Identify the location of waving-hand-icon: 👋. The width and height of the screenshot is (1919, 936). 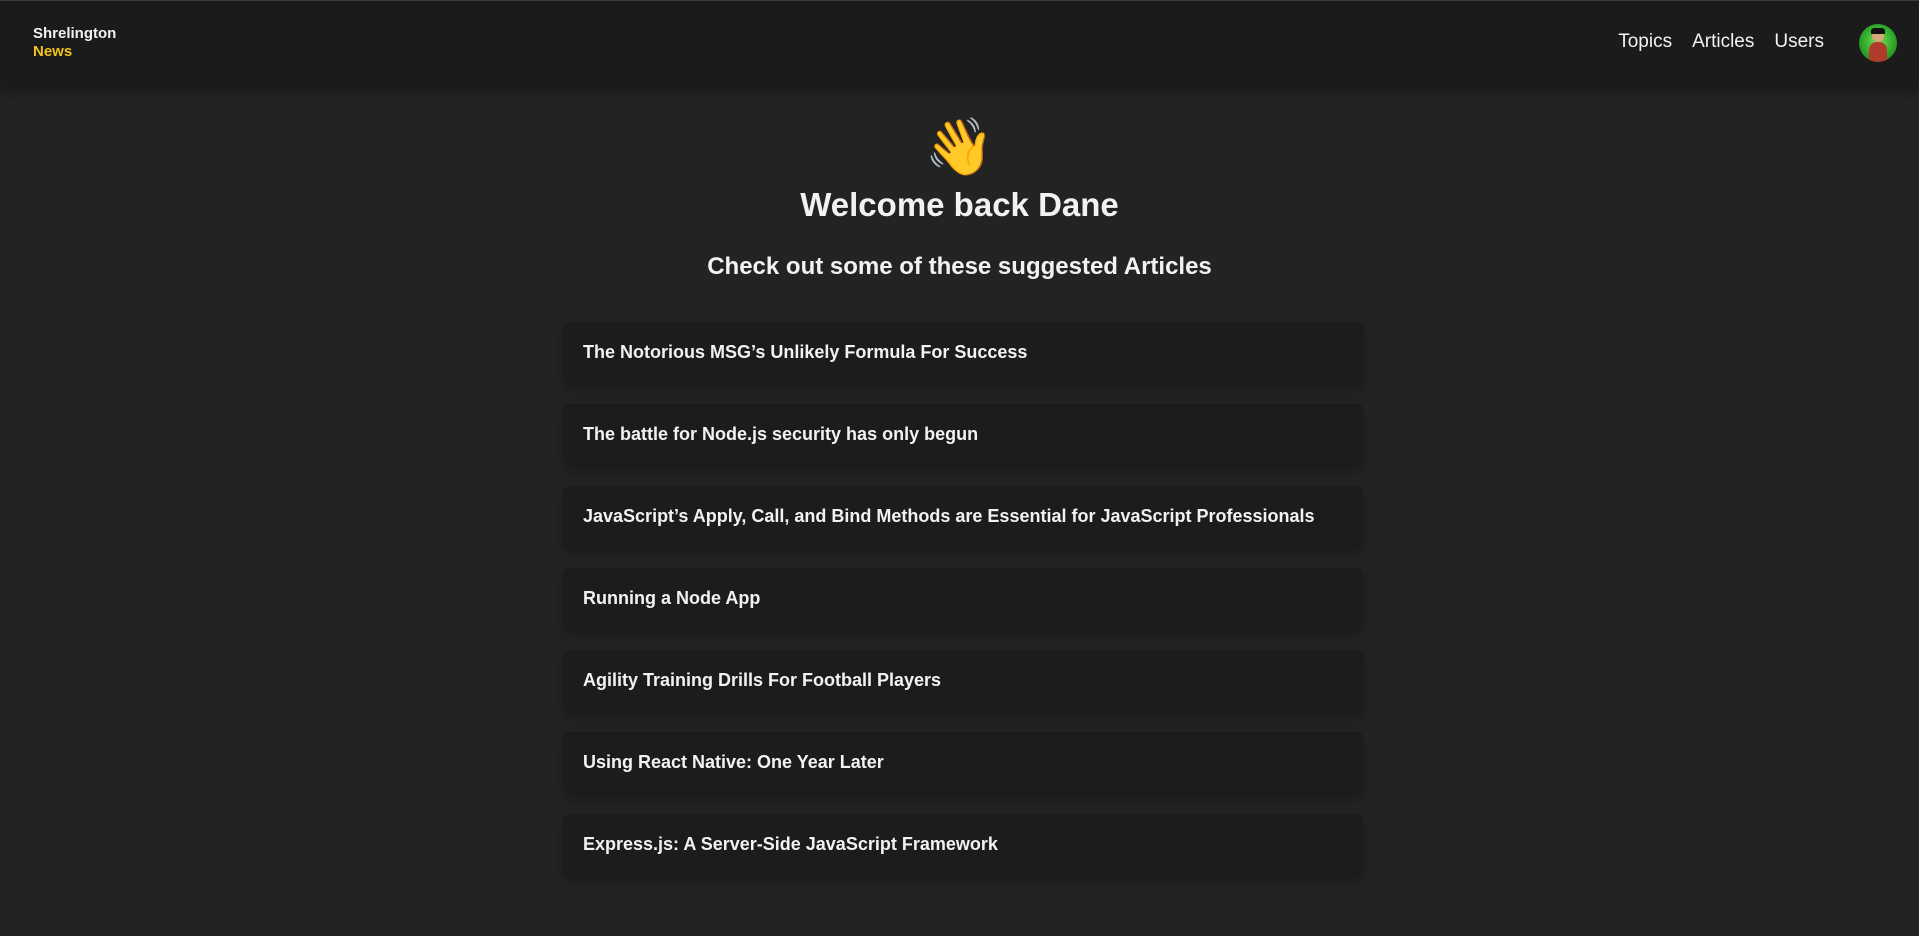
(959, 146).